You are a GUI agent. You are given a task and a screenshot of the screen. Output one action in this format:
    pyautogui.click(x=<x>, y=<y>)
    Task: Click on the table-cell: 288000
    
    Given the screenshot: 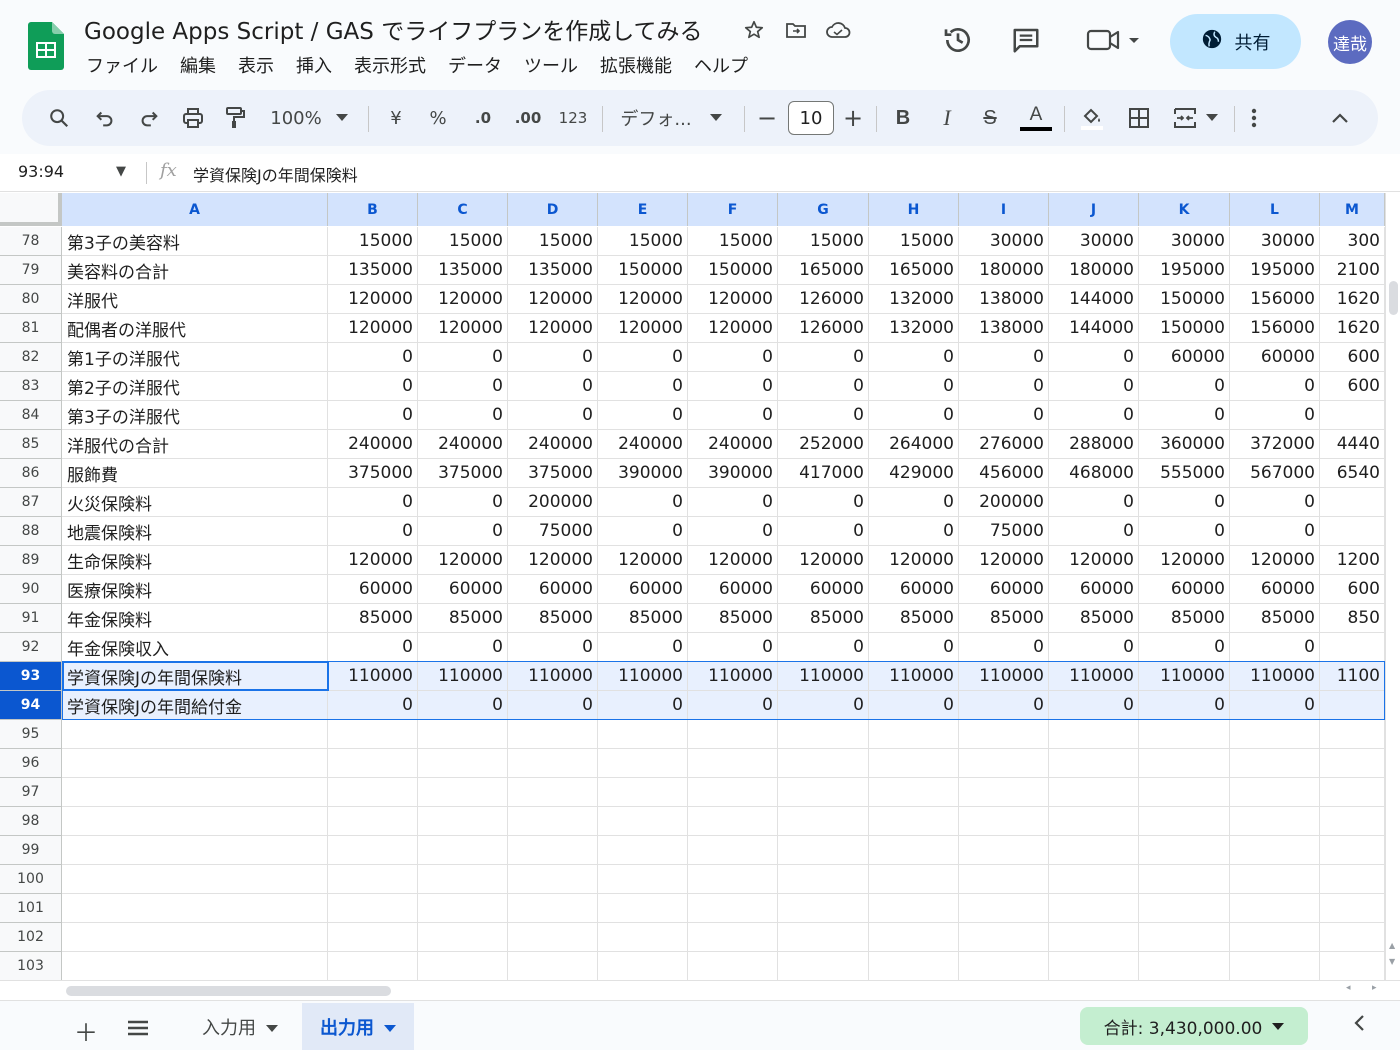 What is the action you would take?
    pyautogui.click(x=1094, y=444)
    